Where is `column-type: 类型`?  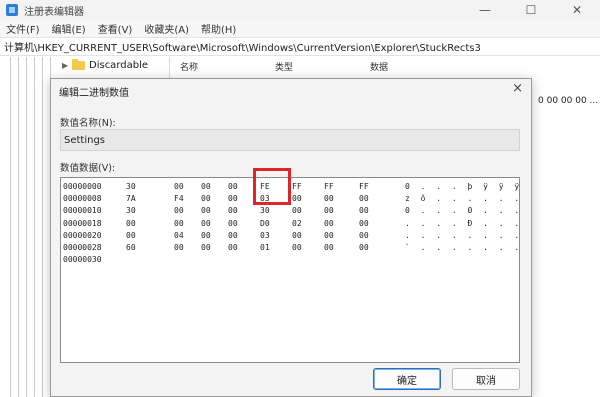
column-type: 类型 is located at coordinates (284, 66).